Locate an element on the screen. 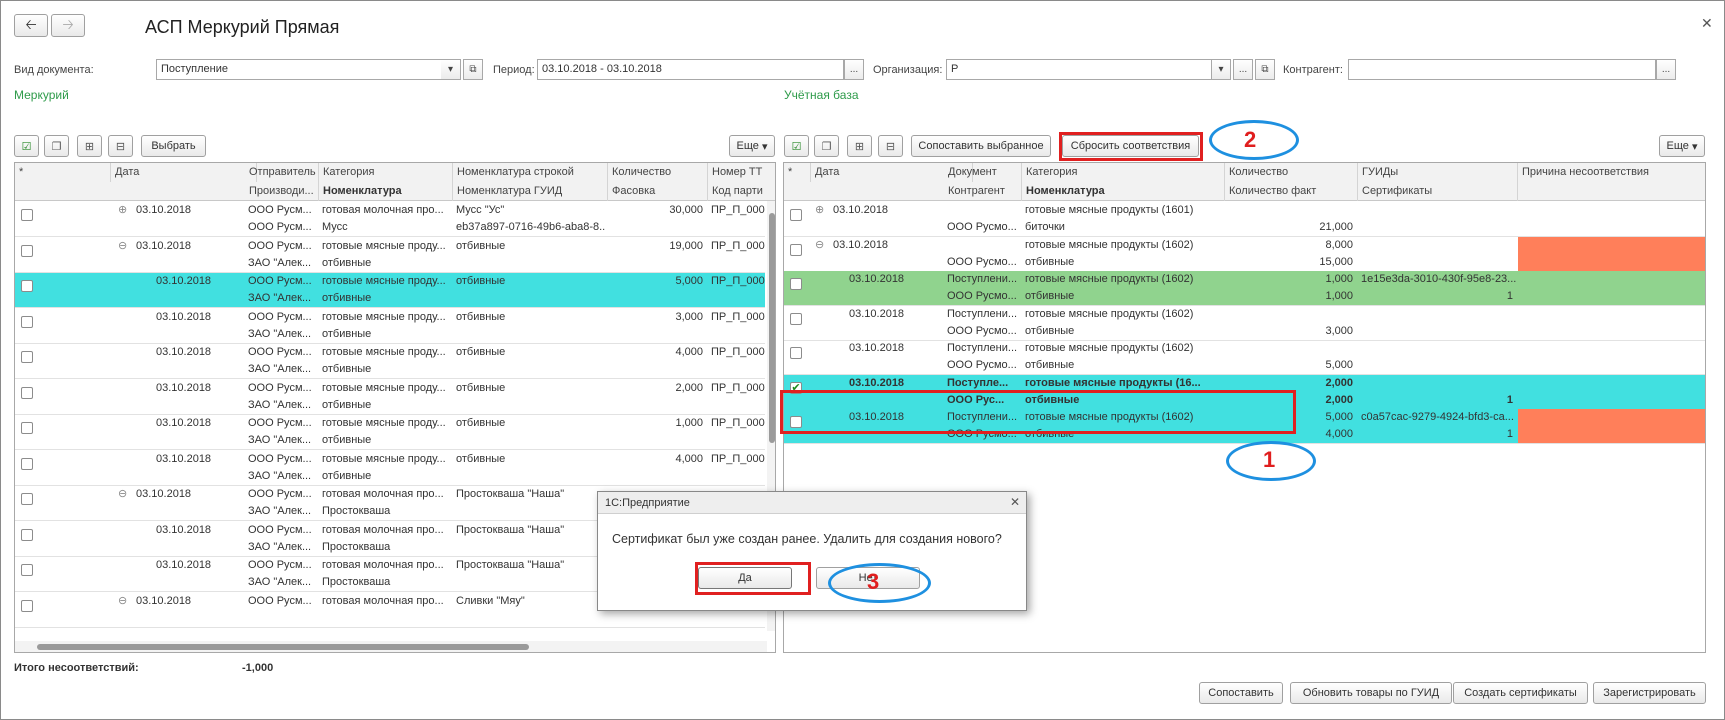 The height and width of the screenshot is (720, 1725). left-hscroll is located at coordinates (391, 646).